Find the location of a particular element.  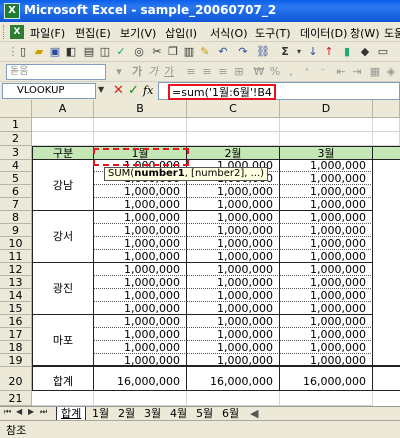

name-box: VLOOKUP is located at coordinates (49, 91).